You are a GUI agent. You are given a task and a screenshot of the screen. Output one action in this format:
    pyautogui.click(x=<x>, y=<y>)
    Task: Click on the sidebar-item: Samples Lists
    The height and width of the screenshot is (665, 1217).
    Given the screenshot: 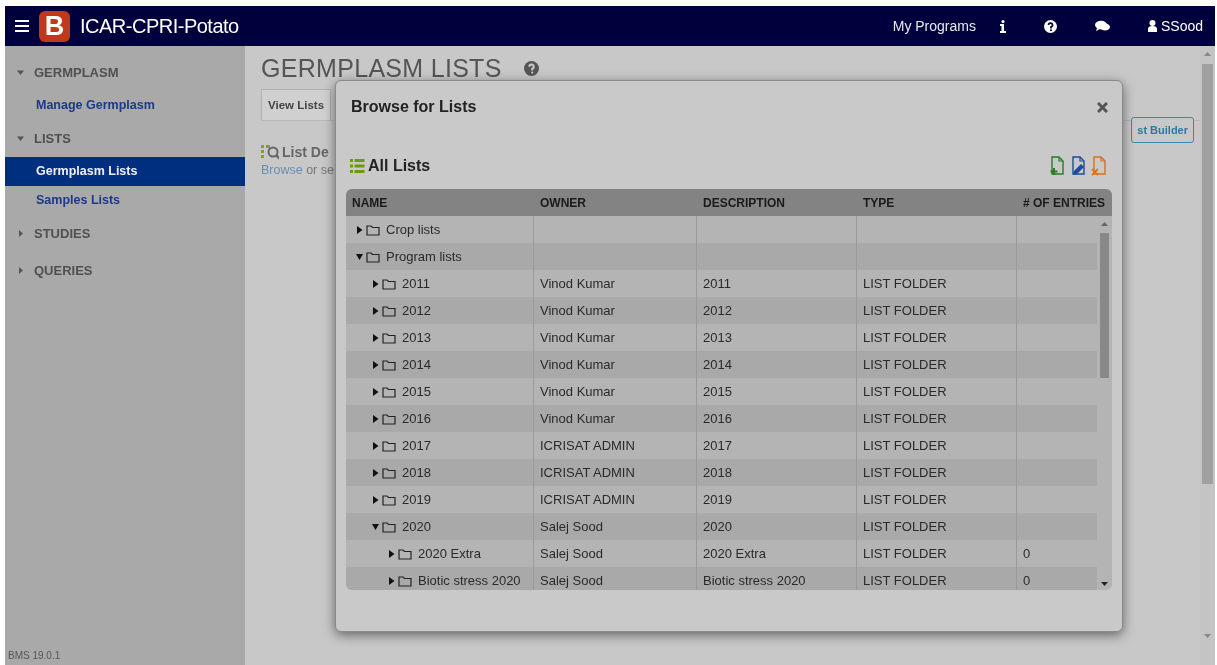 What is the action you would take?
    pyautogui.click(x=125, y=200)
    